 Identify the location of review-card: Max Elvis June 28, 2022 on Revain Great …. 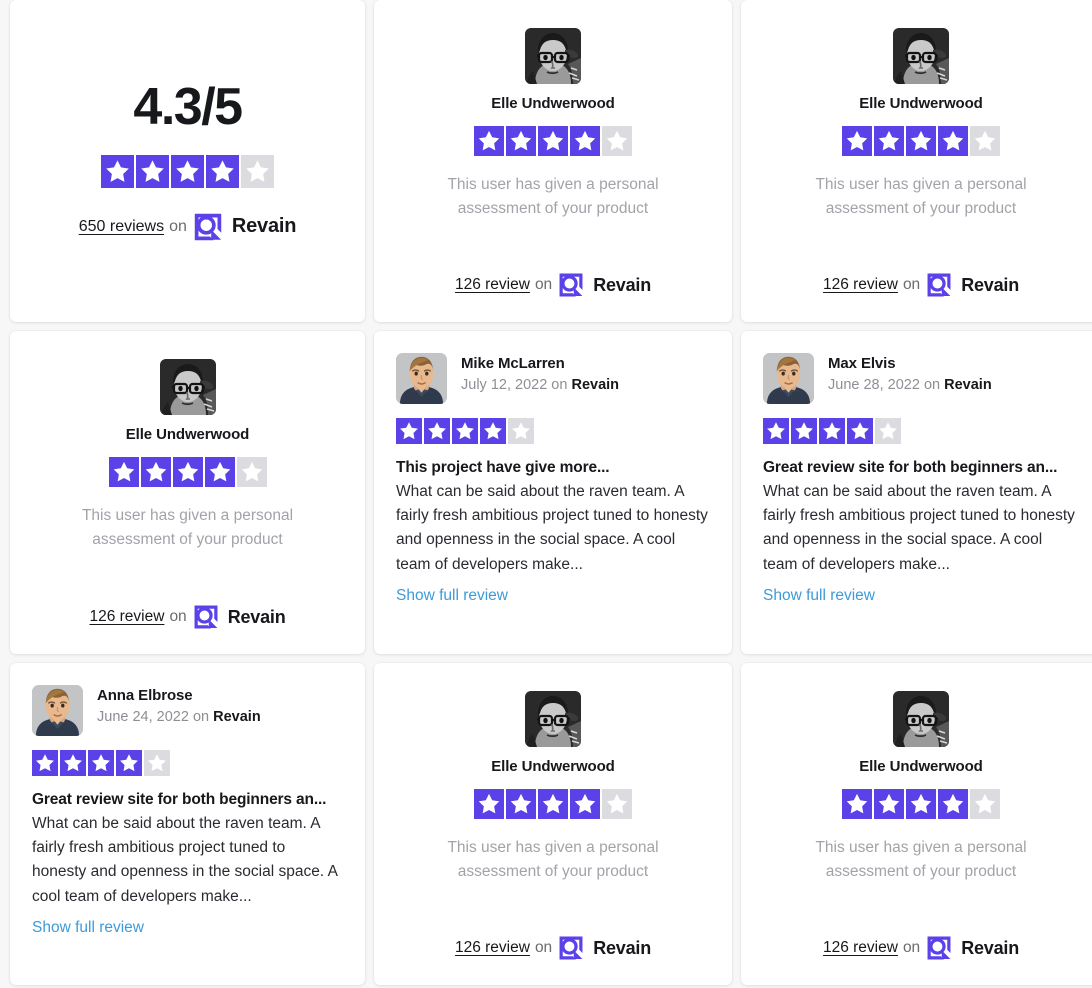
(916, 492).